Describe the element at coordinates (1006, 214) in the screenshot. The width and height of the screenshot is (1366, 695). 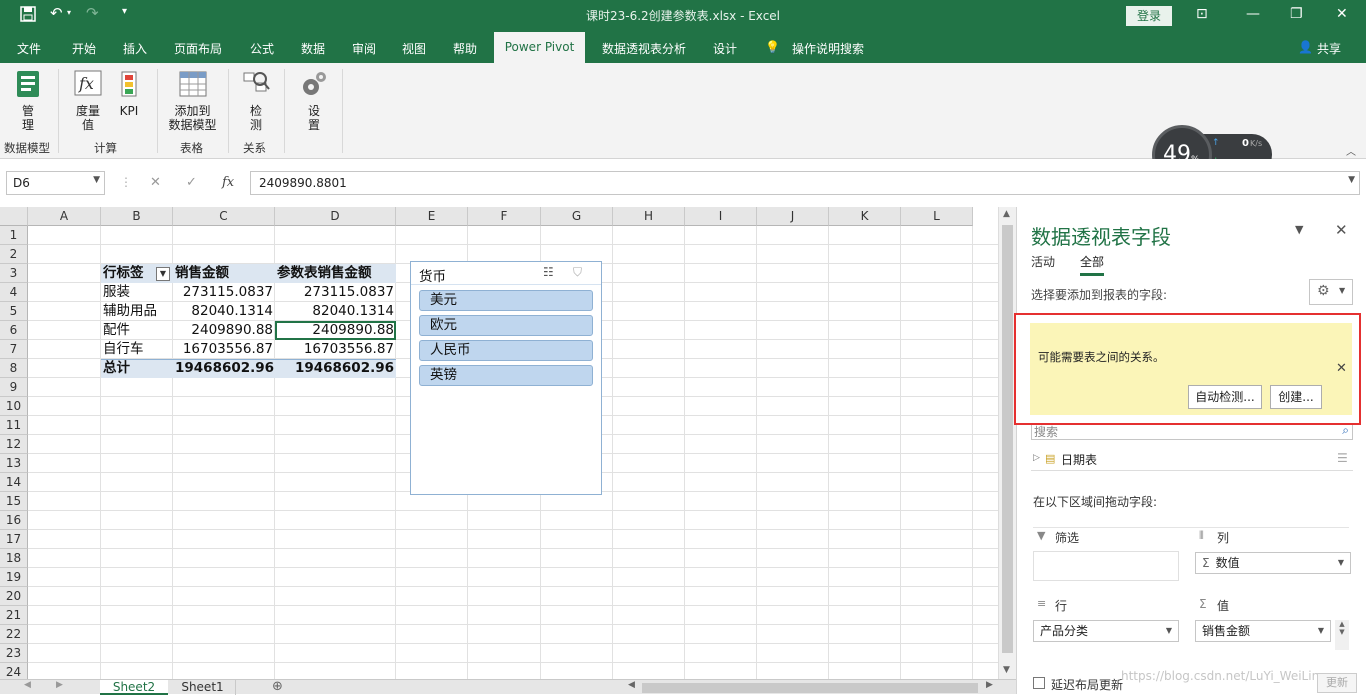
I see `scroll-up-icon: ▲` at that location.